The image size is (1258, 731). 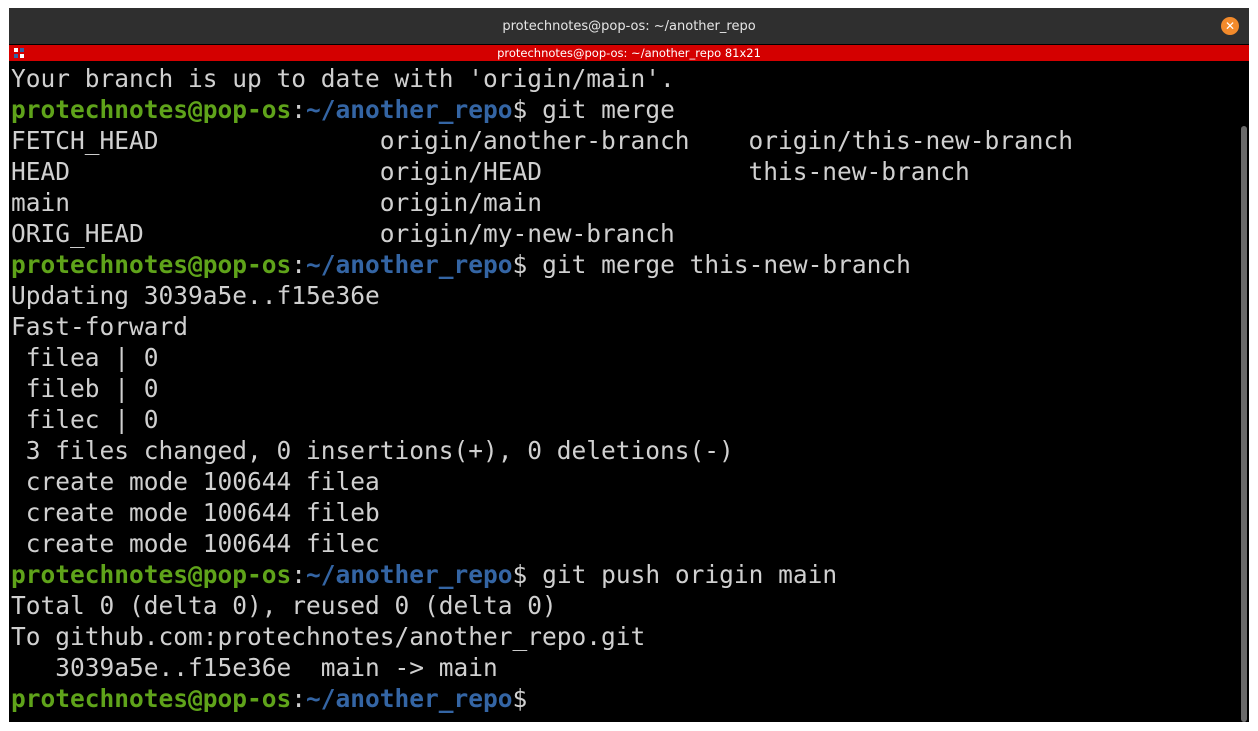 What do you see at coordinates (1230, 26) in the screenshot?
I see `close-icon: ✕` at bounding box center [1230, 26].